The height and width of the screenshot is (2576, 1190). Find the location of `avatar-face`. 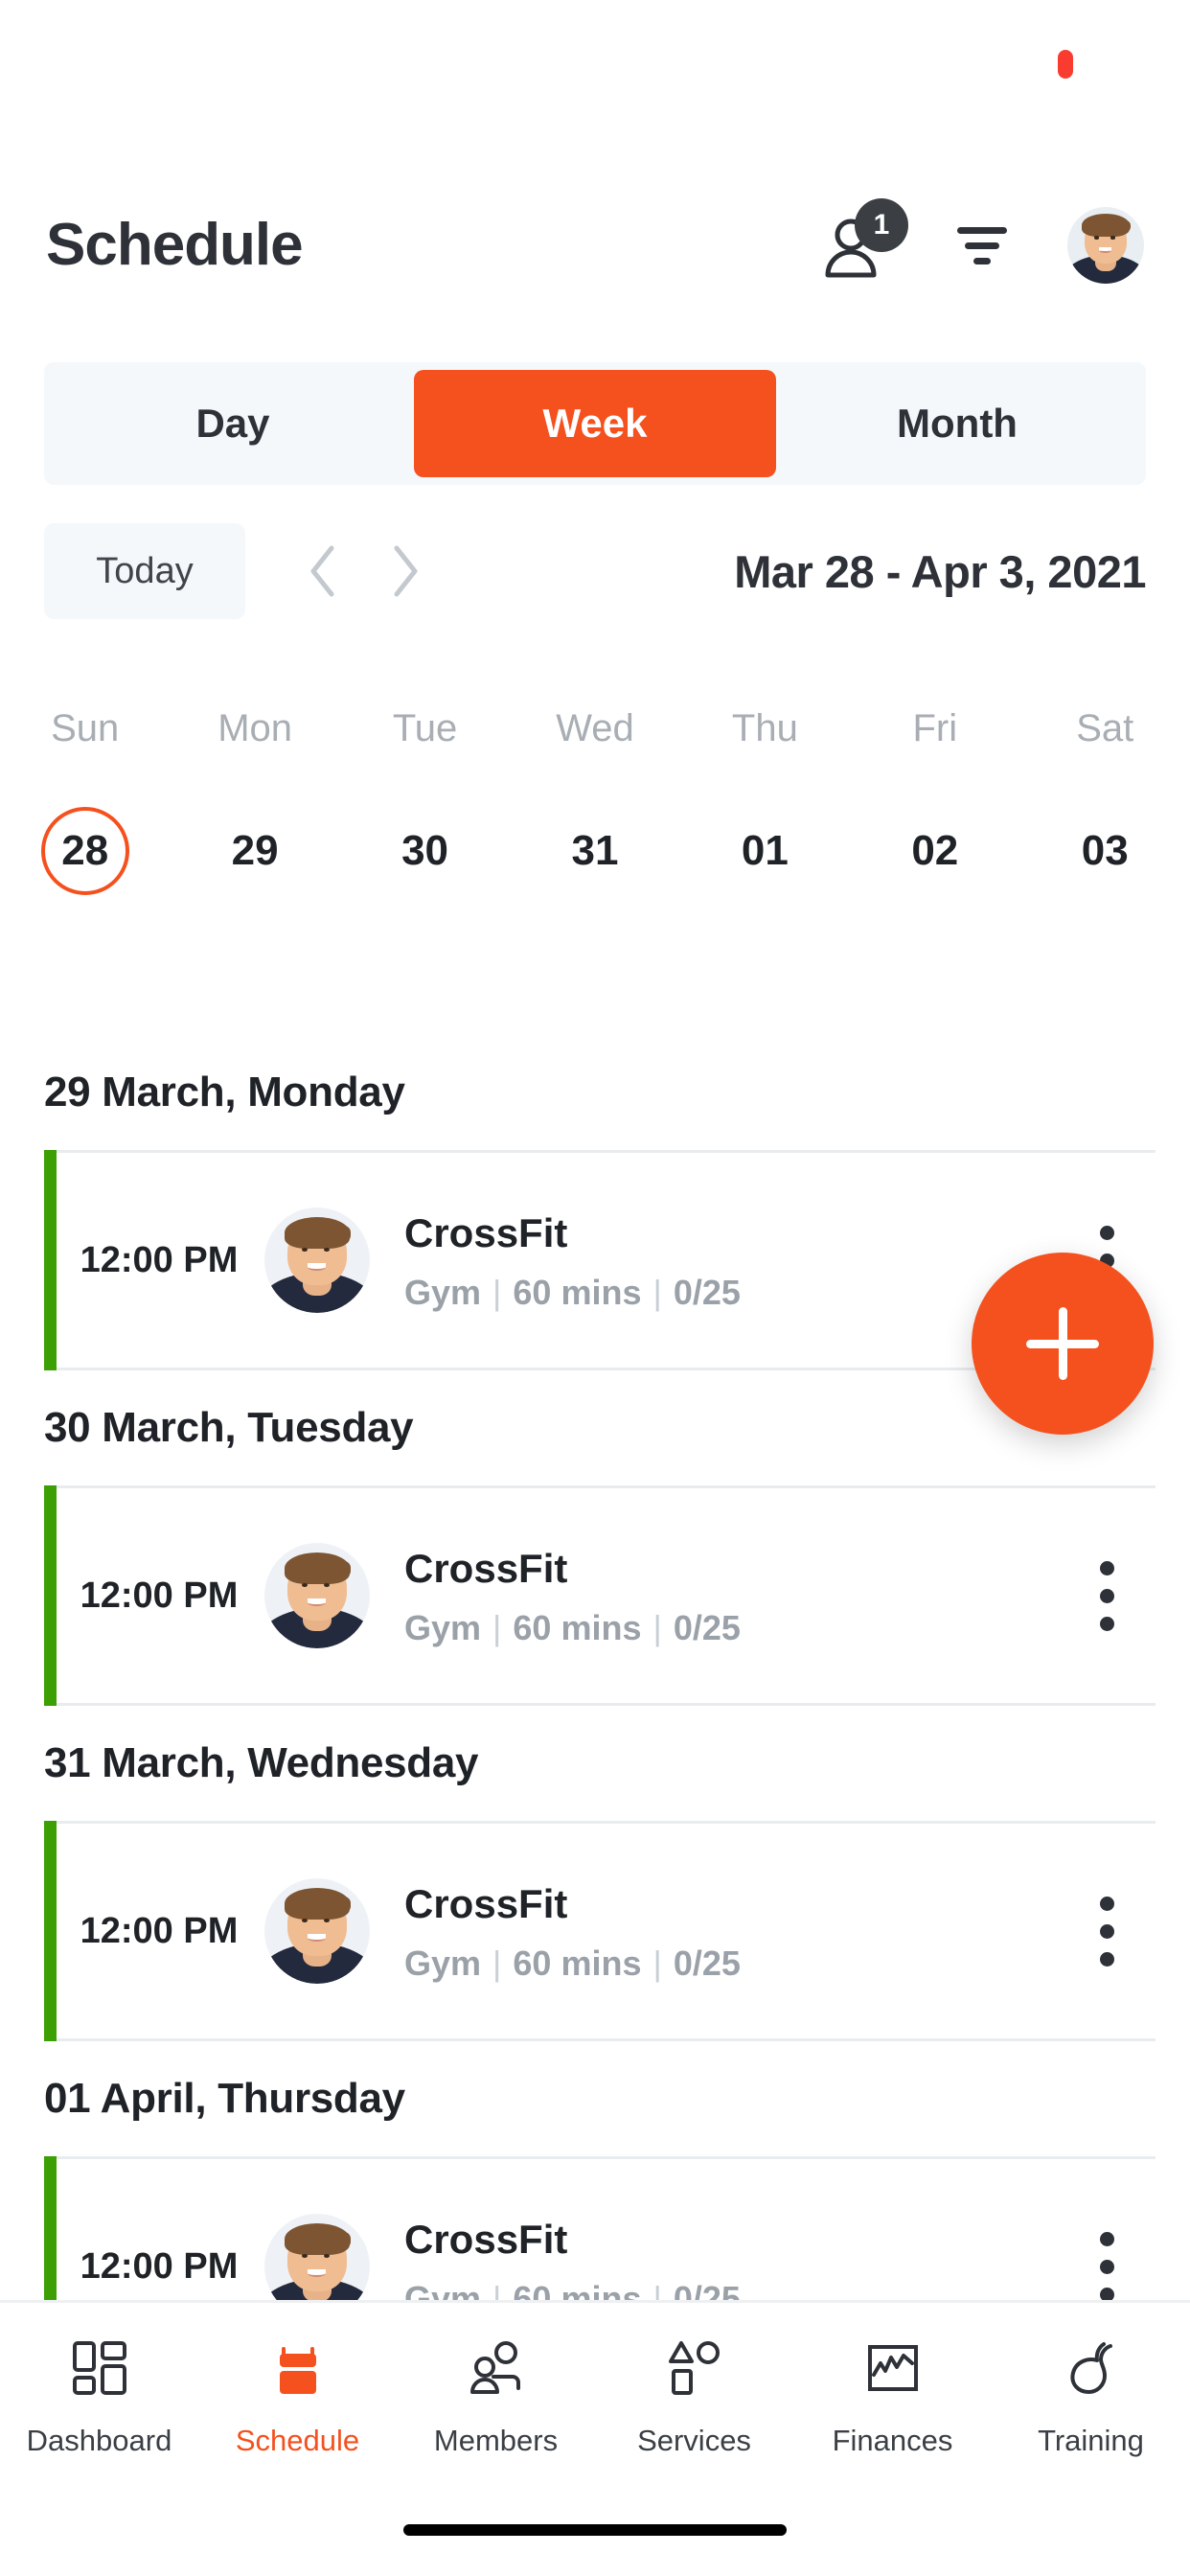

avatar-face is located at coordinates (1105, 245).